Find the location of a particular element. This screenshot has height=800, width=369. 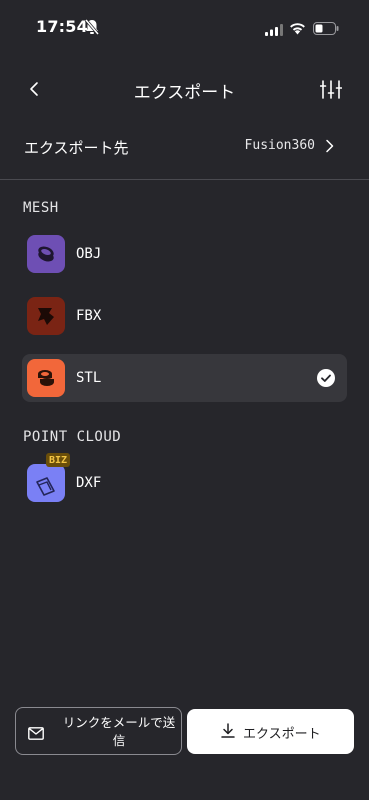

stl-format-icon is located at coordinates (46, 378).